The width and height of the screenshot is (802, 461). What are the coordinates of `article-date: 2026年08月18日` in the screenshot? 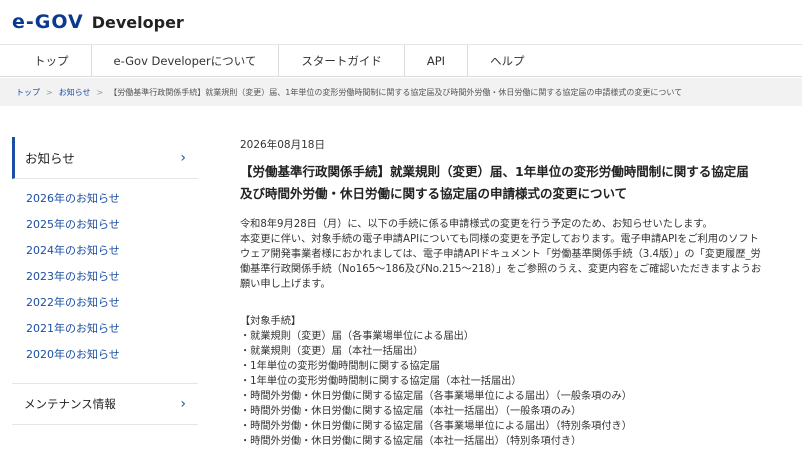 It's located at (282, 145).